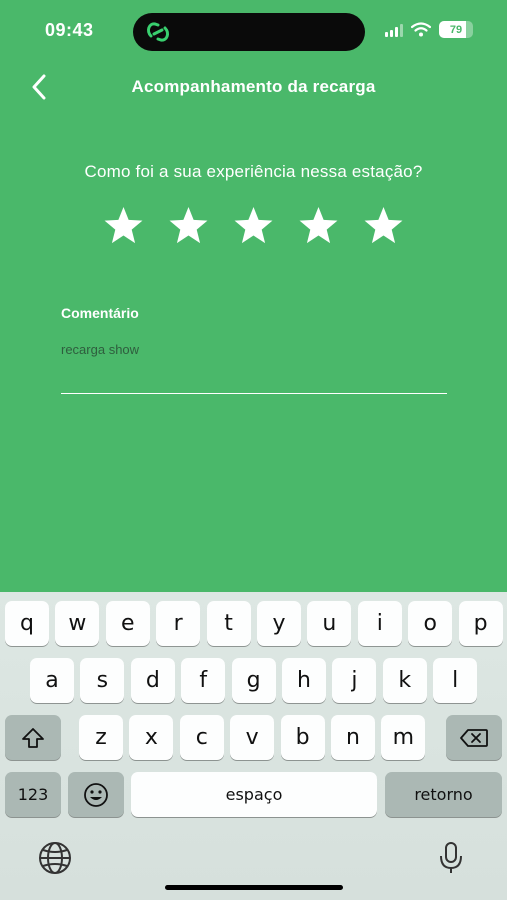 This screenshot has height=900, width=507. What do you see at coordinates (421, 29) in the screenshot?
I see `wifi-icon` at bounding box center [421, 29].